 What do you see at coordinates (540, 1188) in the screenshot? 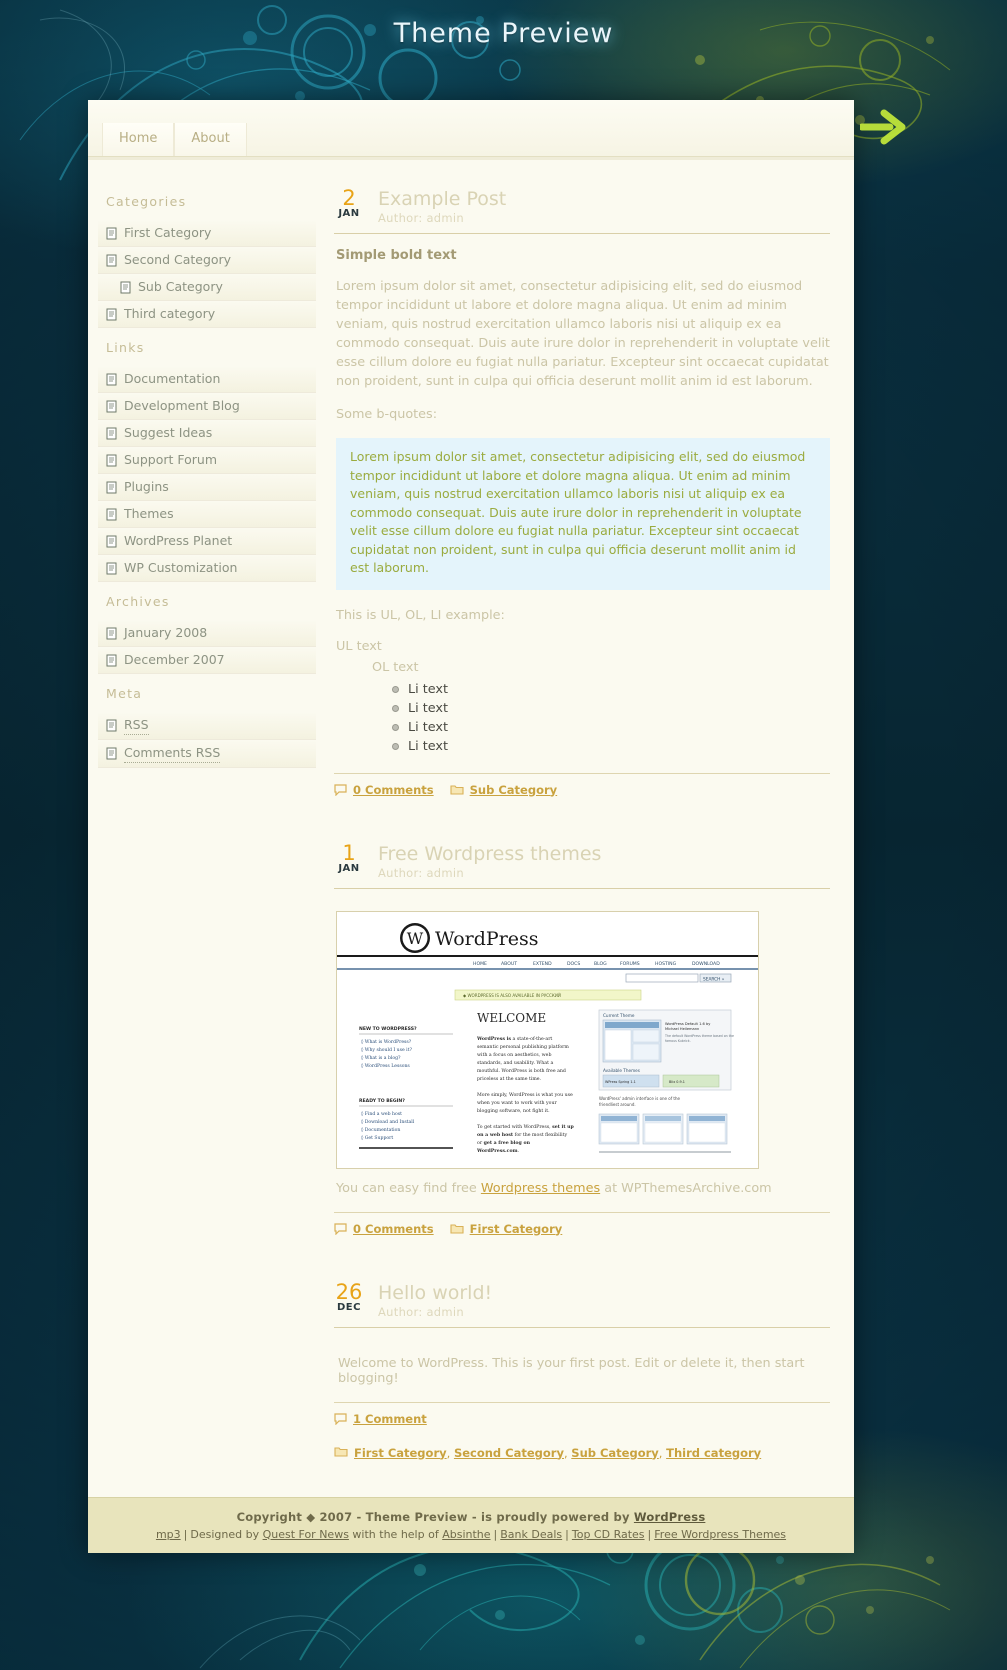
I see `wordpress-themes-link: Wordpress themes` at bounding box center [540, 1188].